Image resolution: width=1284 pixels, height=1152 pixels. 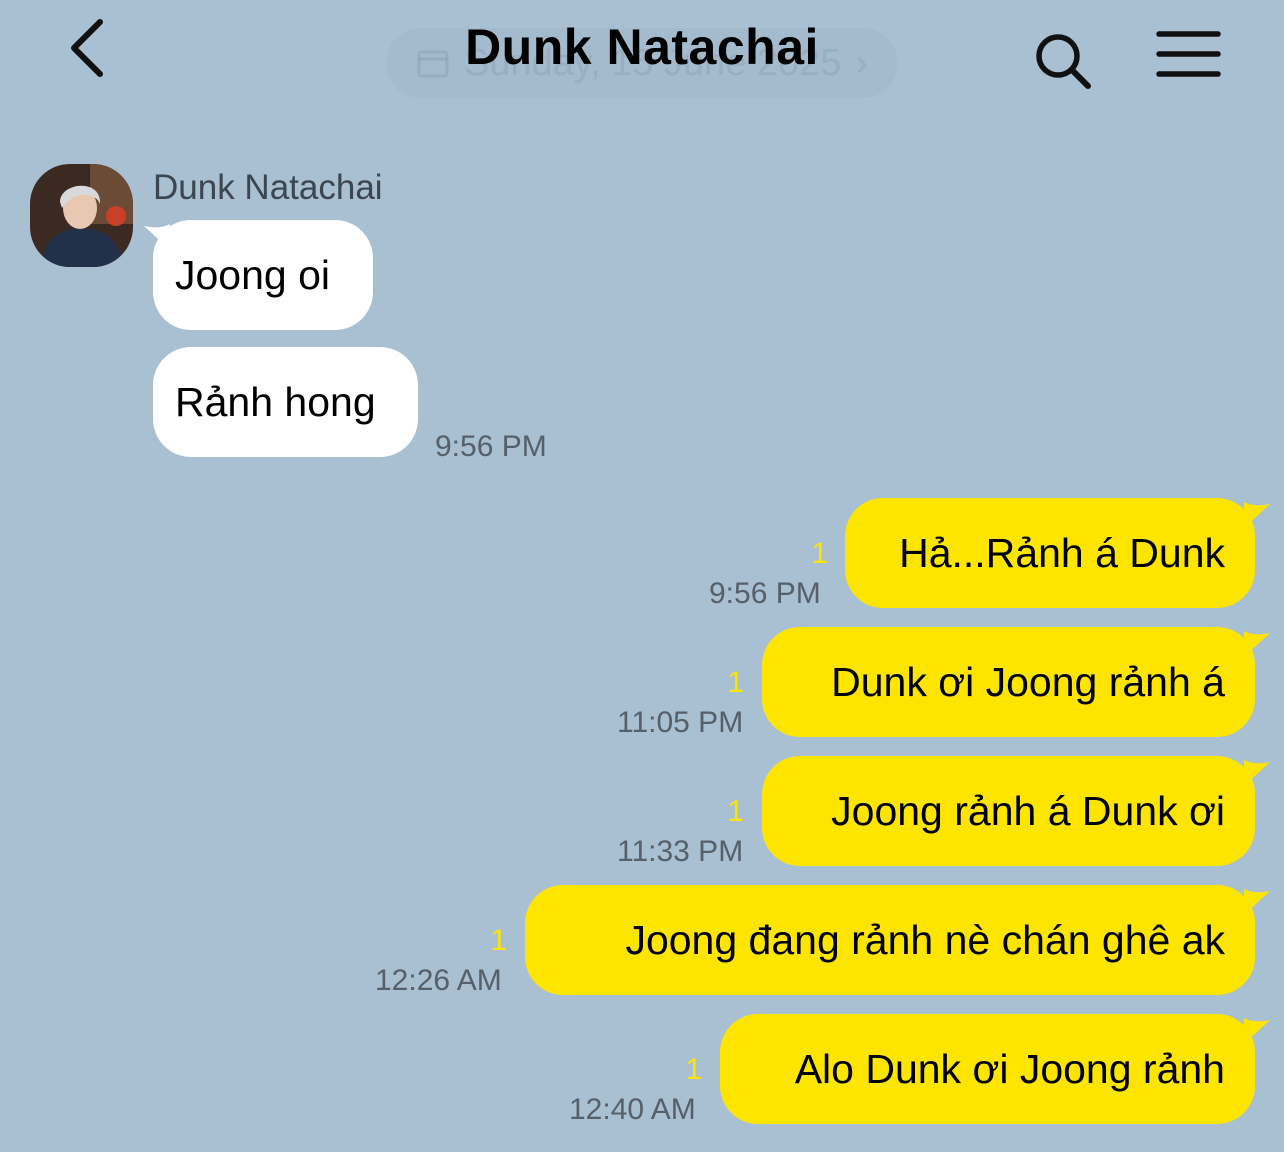 What do you see at coordinates (1062, 552) in the screenshot?
I see `message-text: Hả...Rảnh á Dunk` at bounding box center [1062, 552].